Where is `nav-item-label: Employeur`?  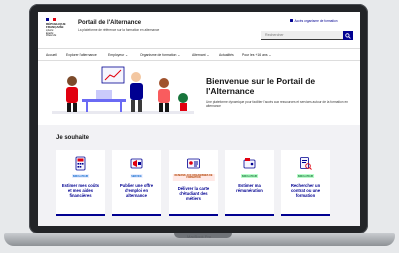
nav-item-label: Employeur is located at coordinates (116, 54).